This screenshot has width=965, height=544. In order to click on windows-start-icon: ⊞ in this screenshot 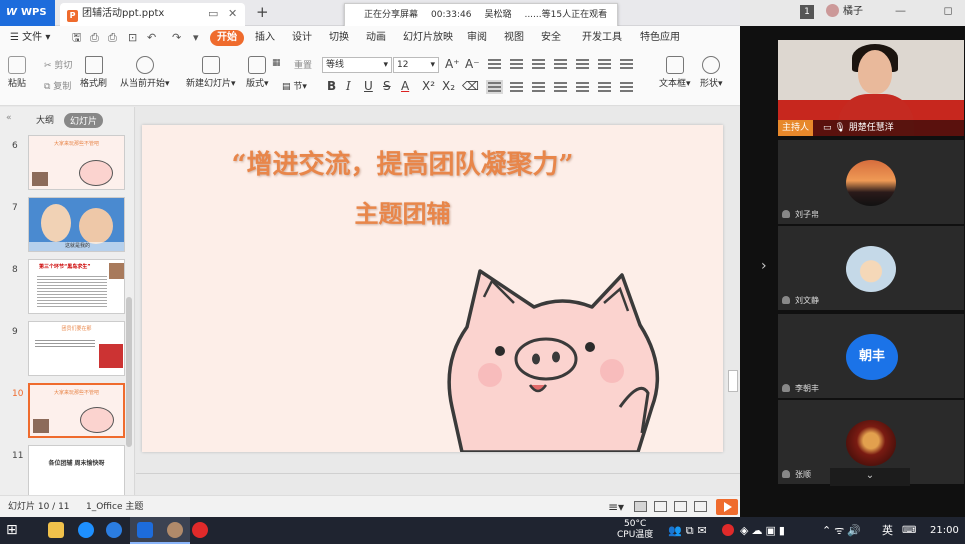, I will do `click(14, 530)`.